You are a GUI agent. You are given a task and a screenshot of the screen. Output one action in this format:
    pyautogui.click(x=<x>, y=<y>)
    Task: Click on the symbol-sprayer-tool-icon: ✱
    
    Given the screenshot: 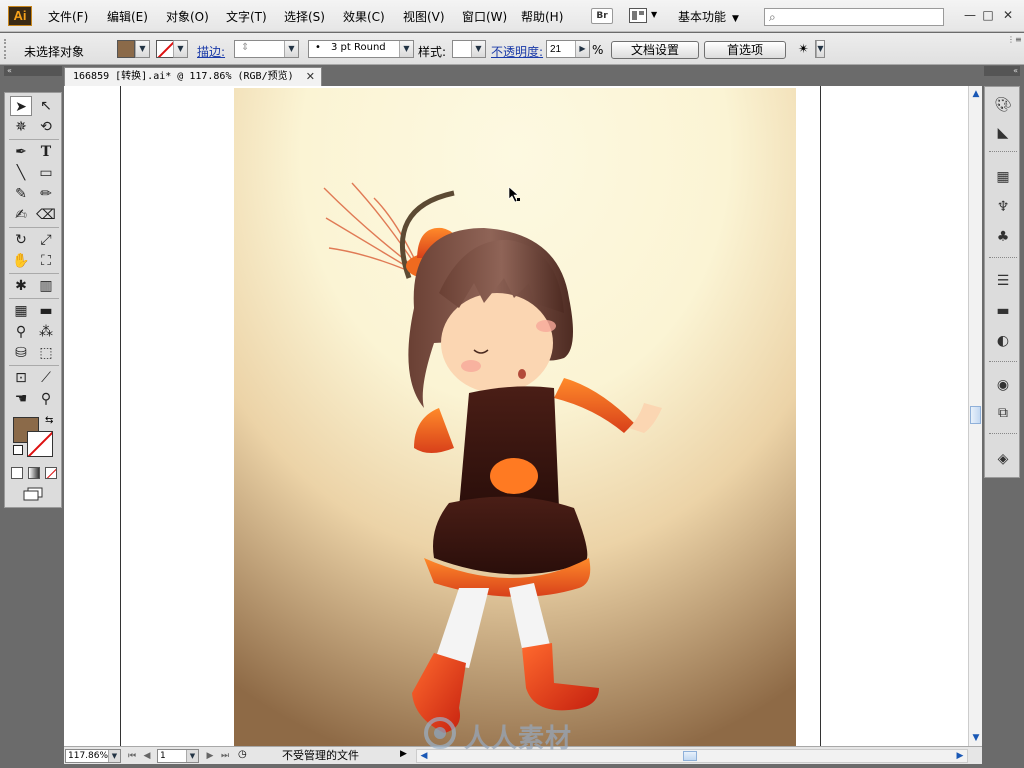 What is the action you would take?
    pyautogui.click(x=21, y=286)
    